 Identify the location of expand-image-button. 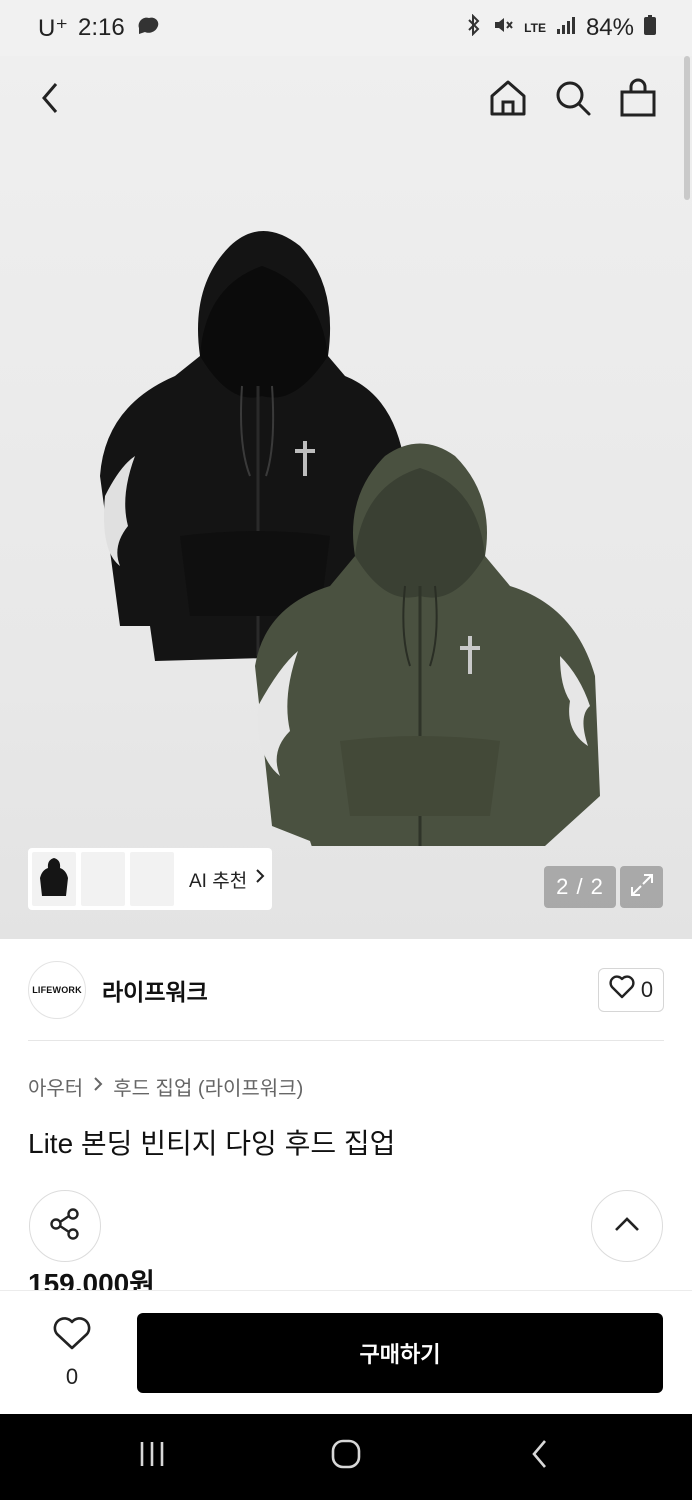
(641, 887).